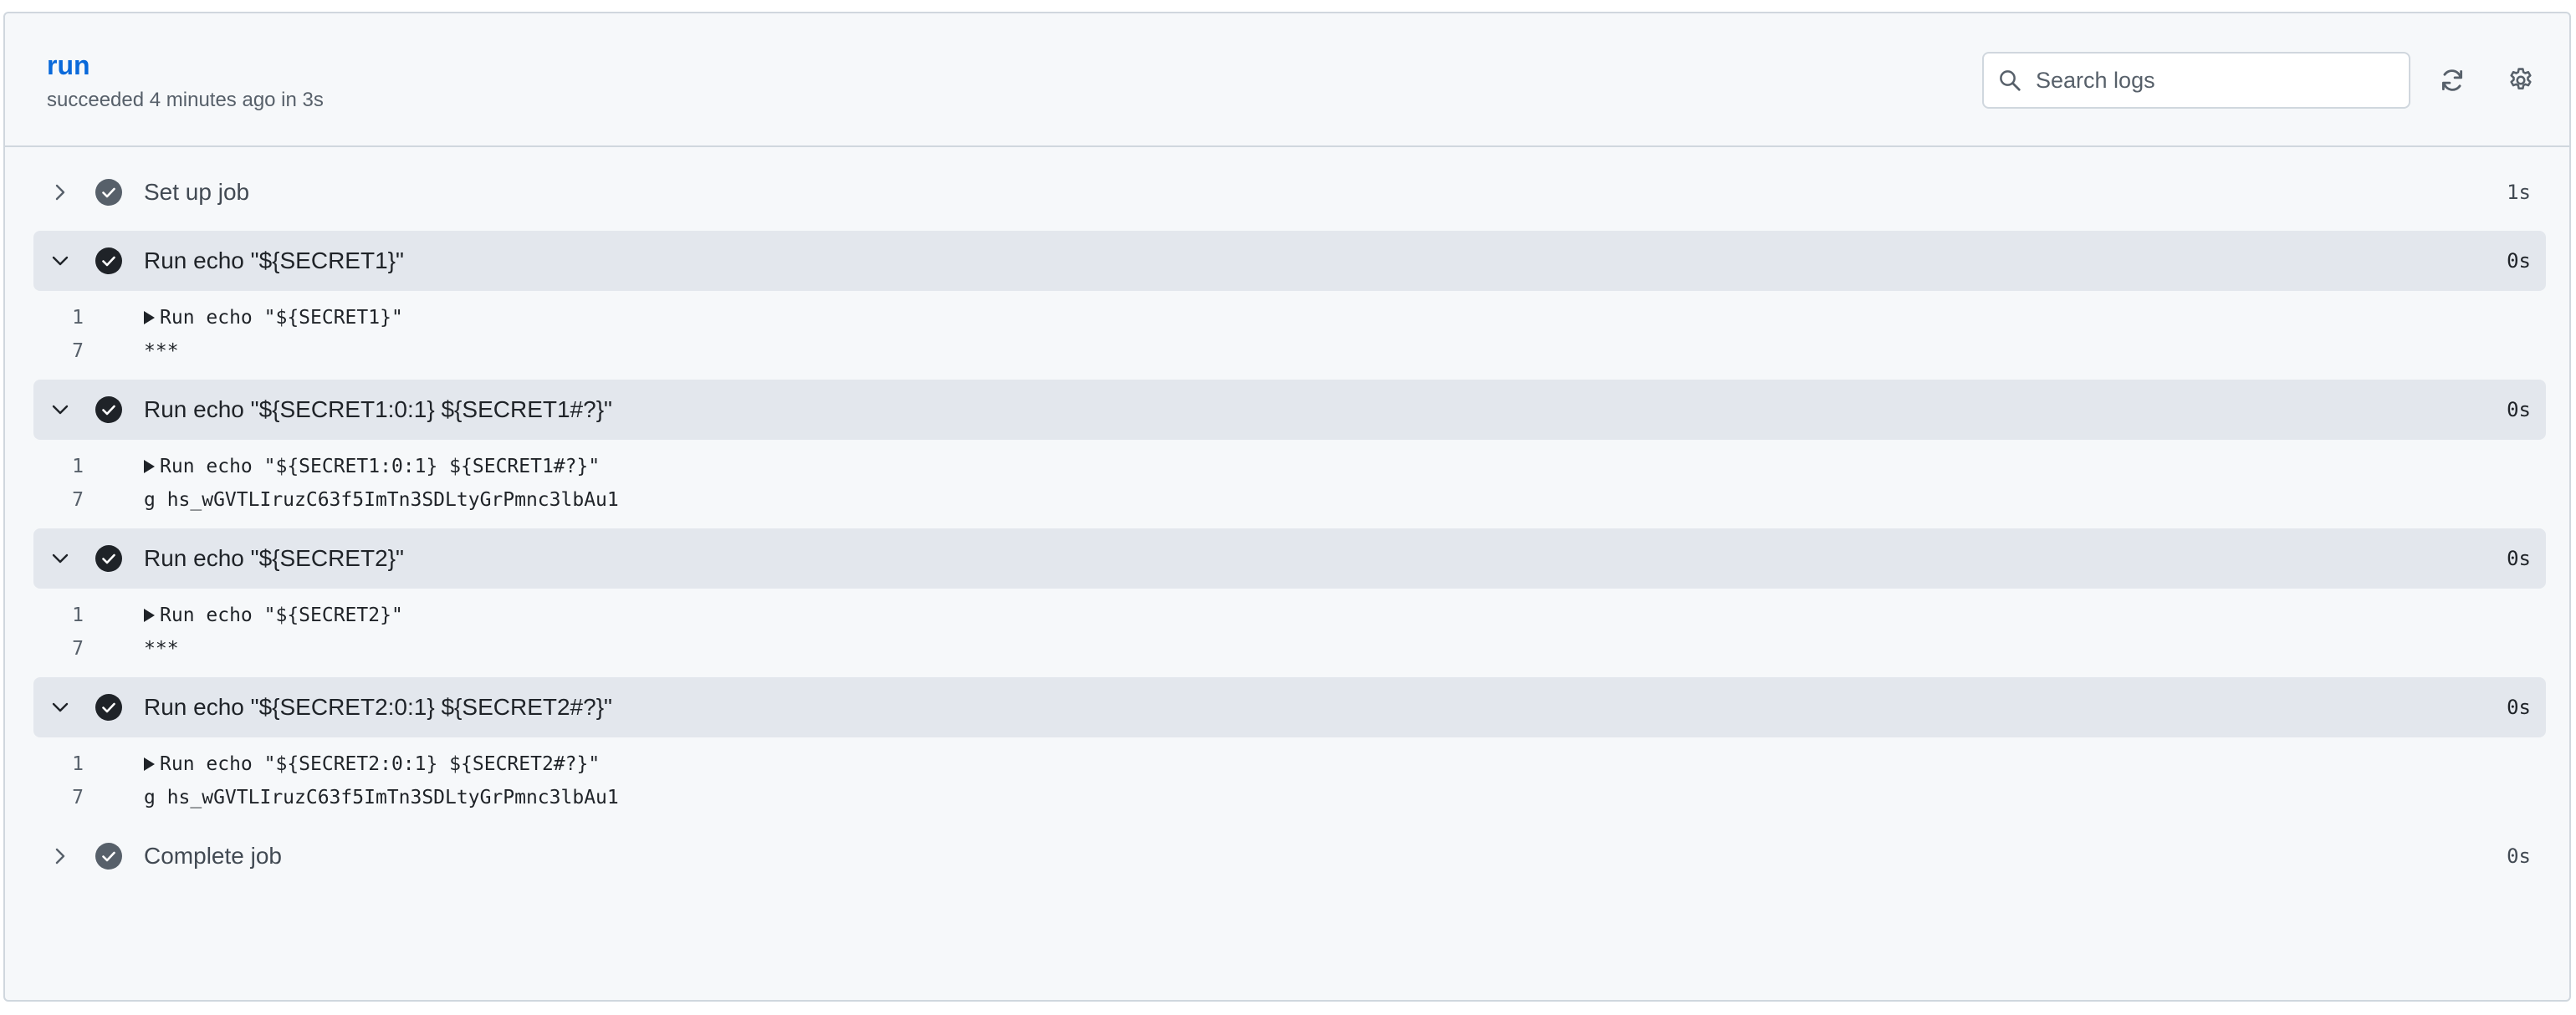 This screenshot has width=2576, height=1015. I want to click on log-group-text: Run echo "${SECRET2:0:1} ${SECRET2#?}", so click(380, 764).